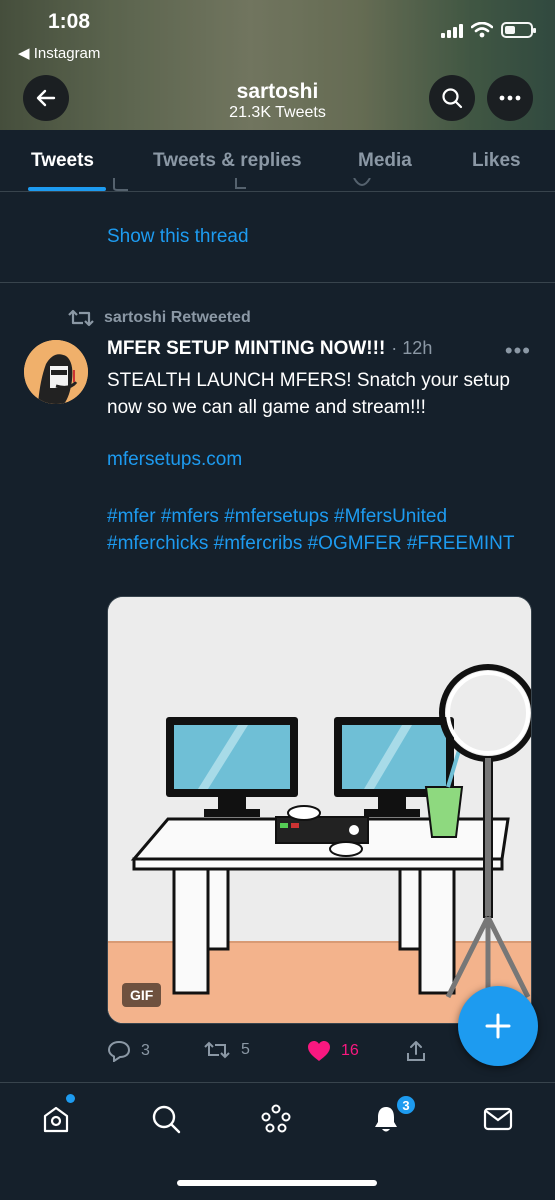 The width and height of the screenshot is (555, 1200). I want to click on nav-spaces, so click(276, 1119).